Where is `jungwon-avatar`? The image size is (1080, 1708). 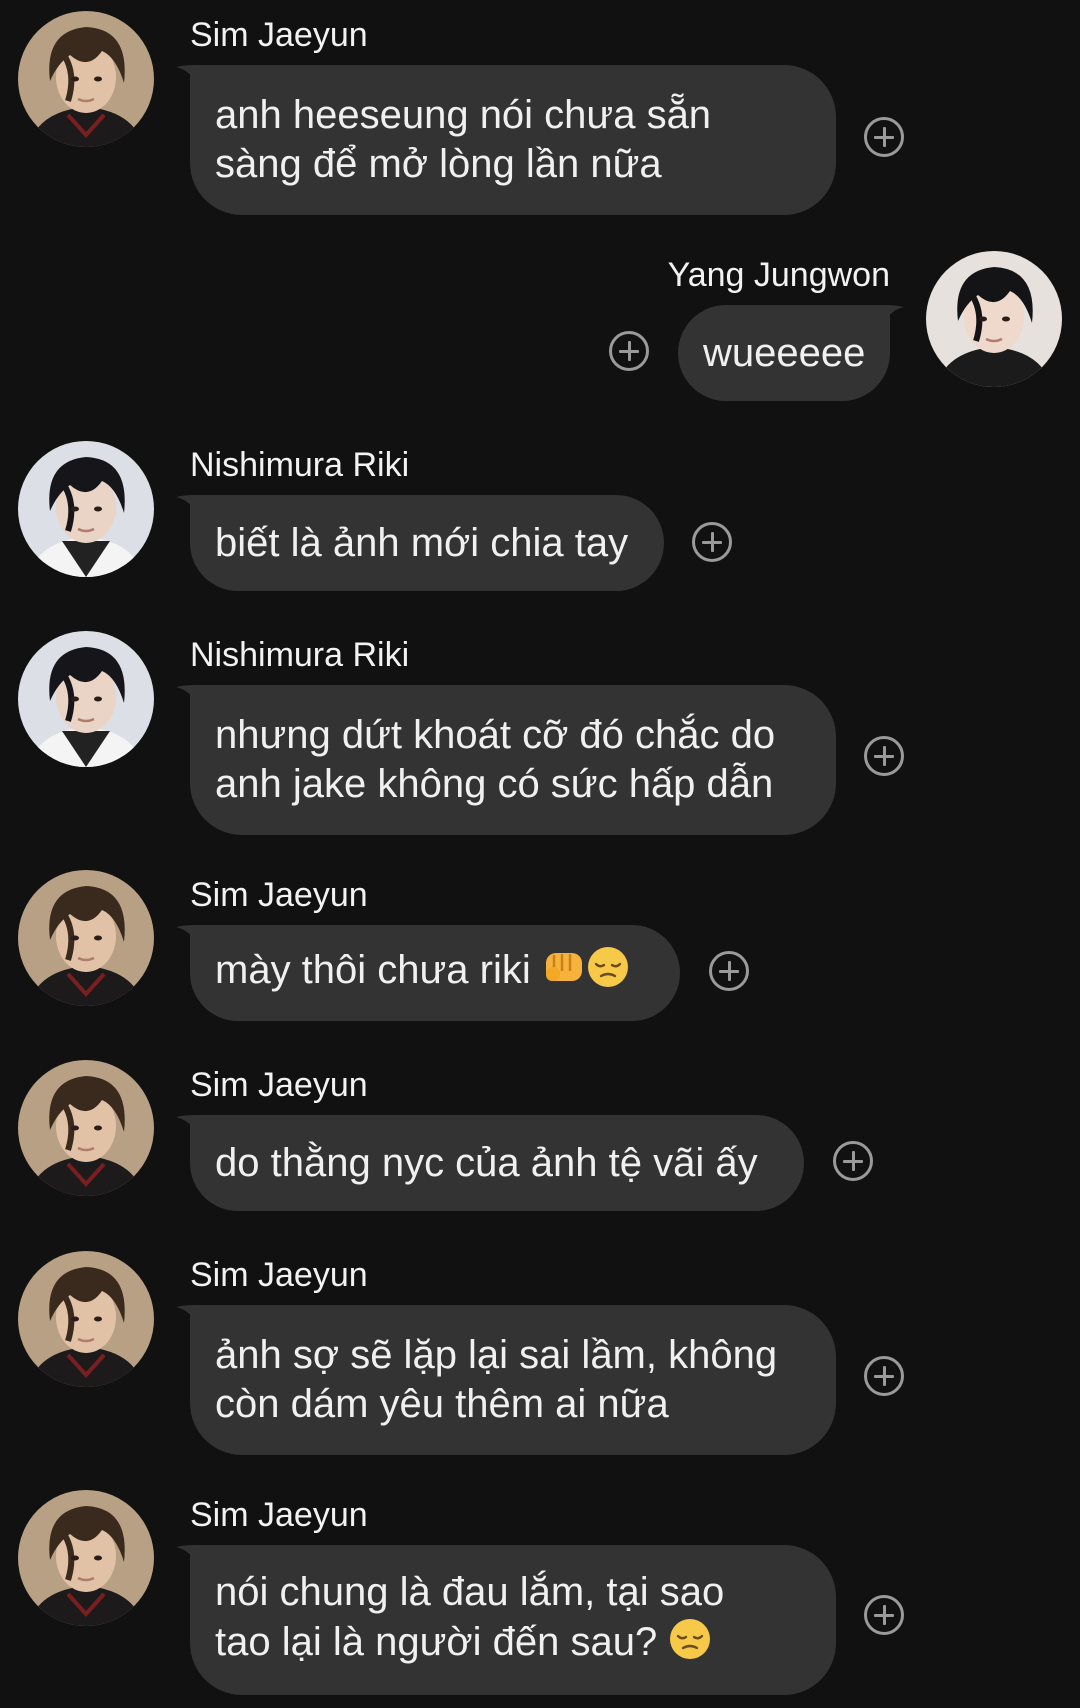 jungwon-avatar is located at coordinates (994, 319).